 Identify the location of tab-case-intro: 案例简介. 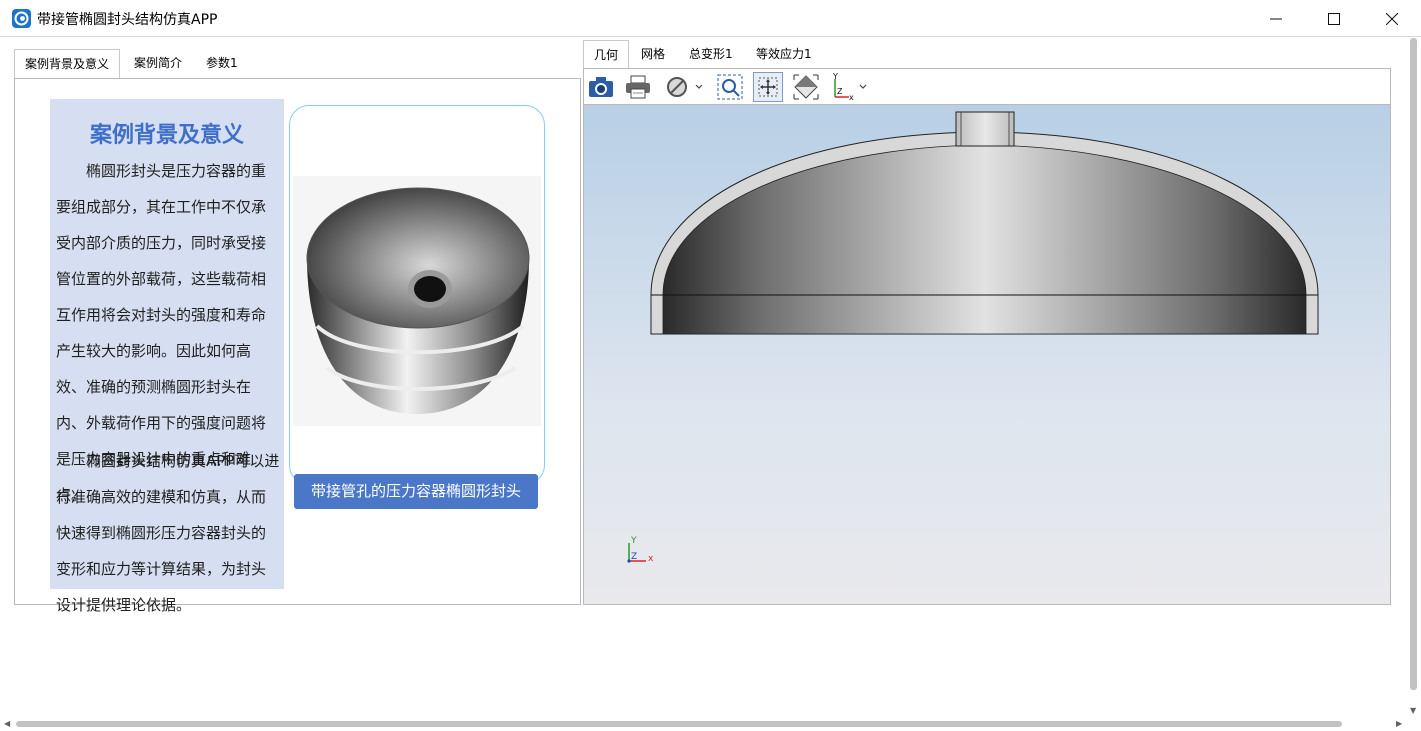
(158, 63).